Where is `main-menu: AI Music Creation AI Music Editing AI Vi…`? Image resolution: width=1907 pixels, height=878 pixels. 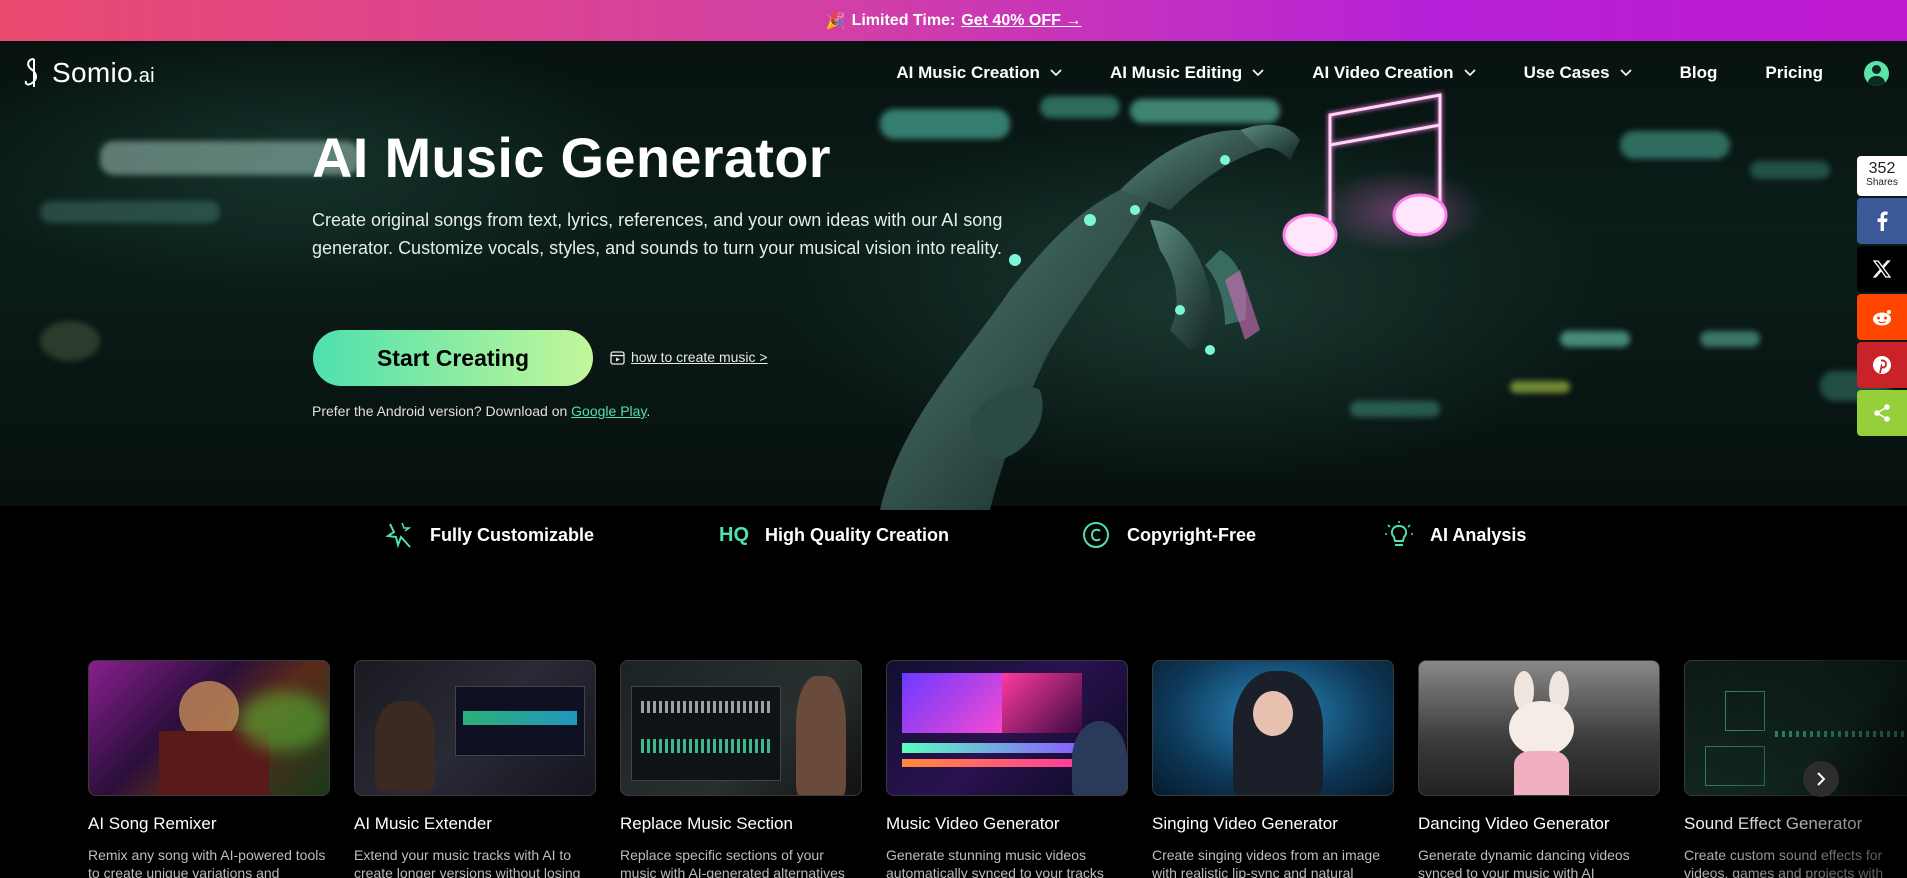
main-menu: AI Music Creation AI Music Editing AI Vi… is located at coordinates (1401, 73).